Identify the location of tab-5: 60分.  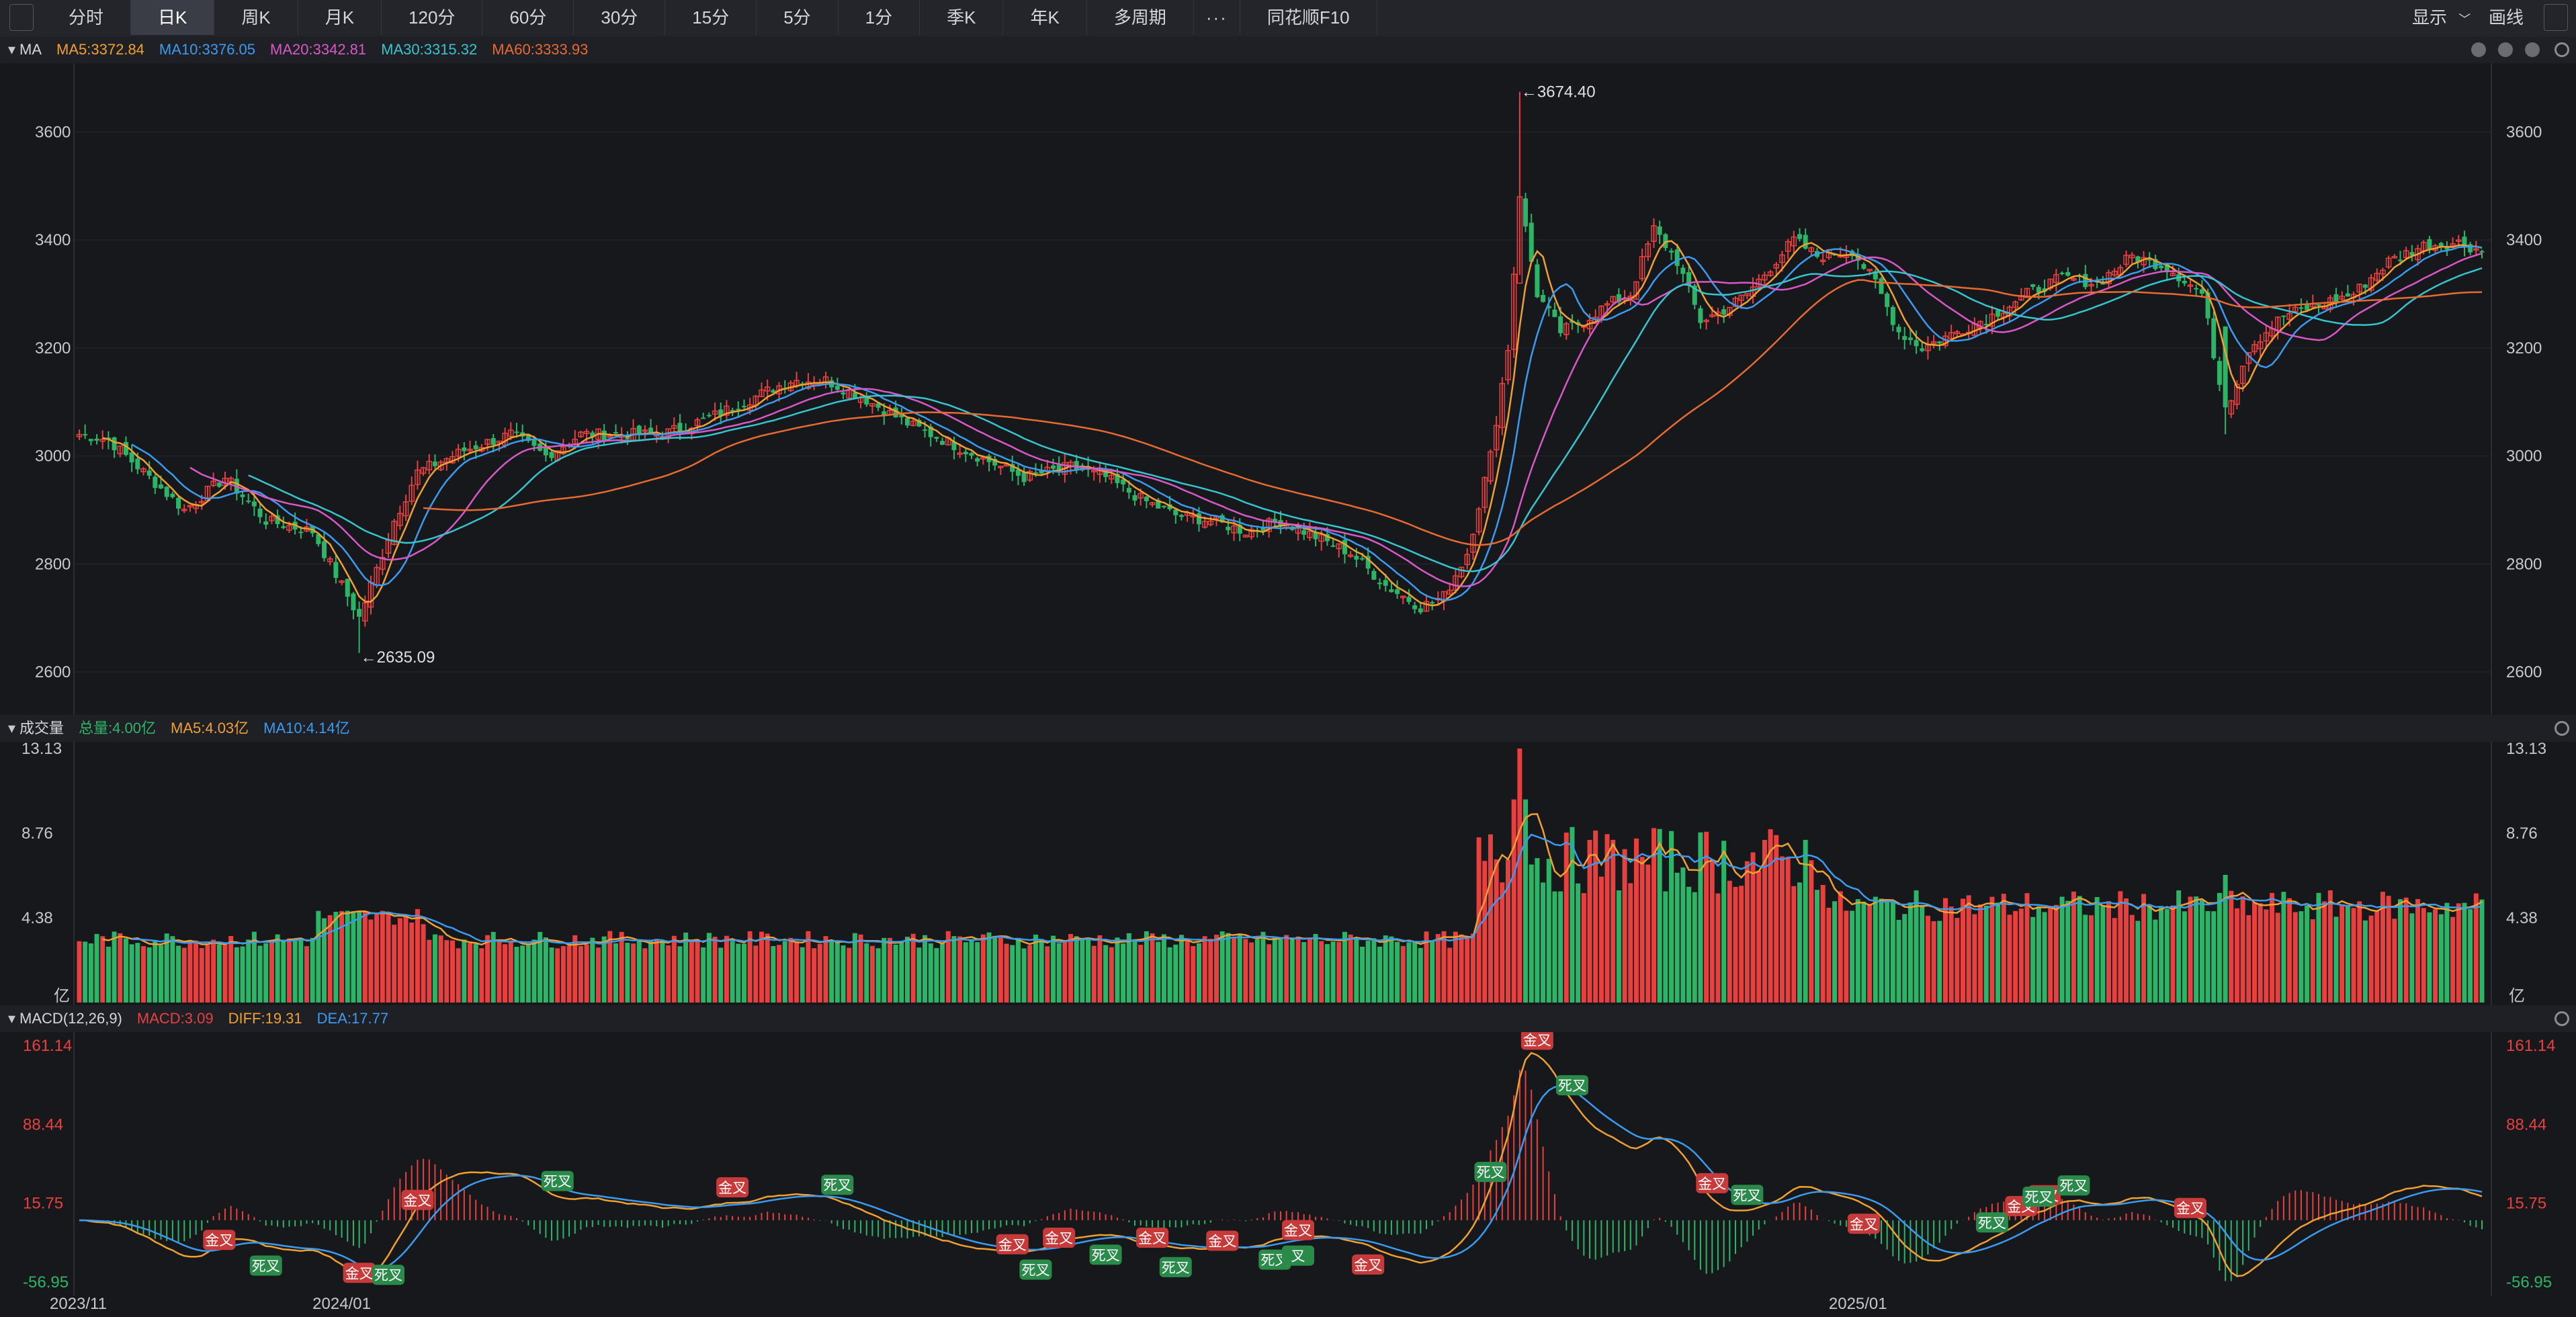
(528, 17).